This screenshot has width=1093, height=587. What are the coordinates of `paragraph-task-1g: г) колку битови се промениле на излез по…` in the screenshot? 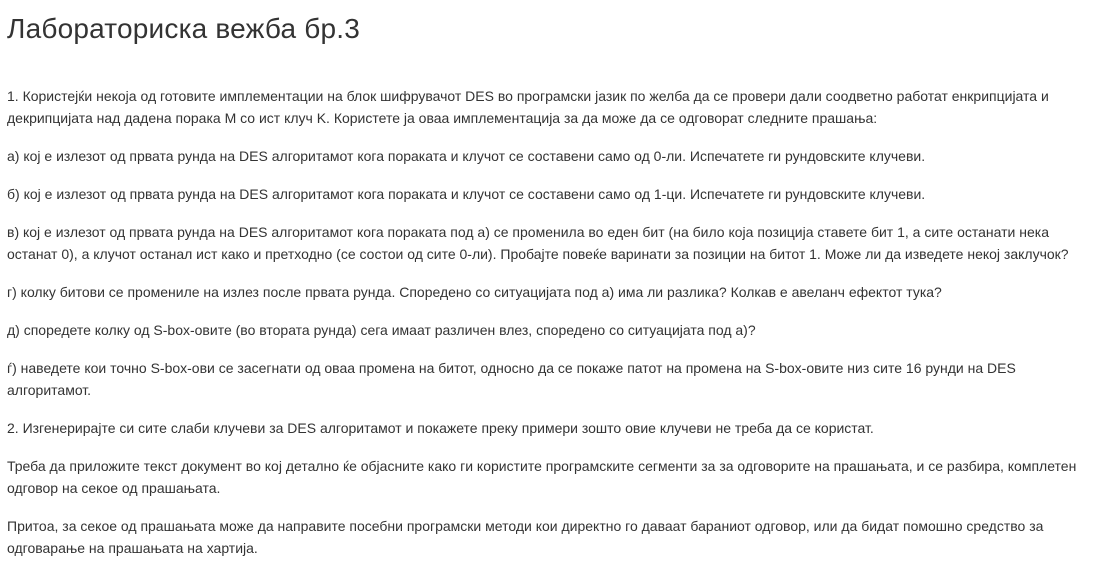 It's located at (474, 292).